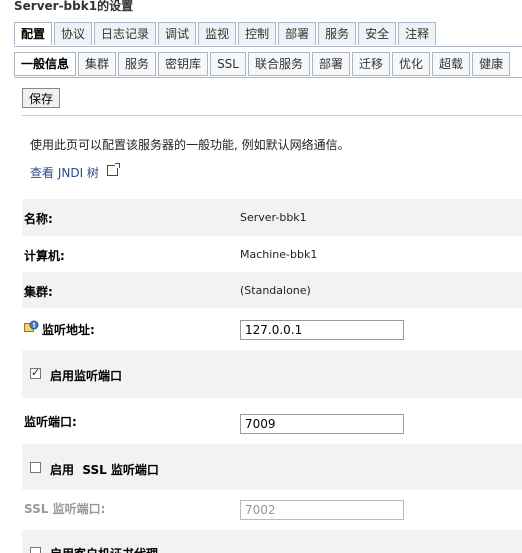 The image size is (522, 553). Describe the element at coordinates (322, 330) in the screenshot. I see `listen-address-input` at that location.